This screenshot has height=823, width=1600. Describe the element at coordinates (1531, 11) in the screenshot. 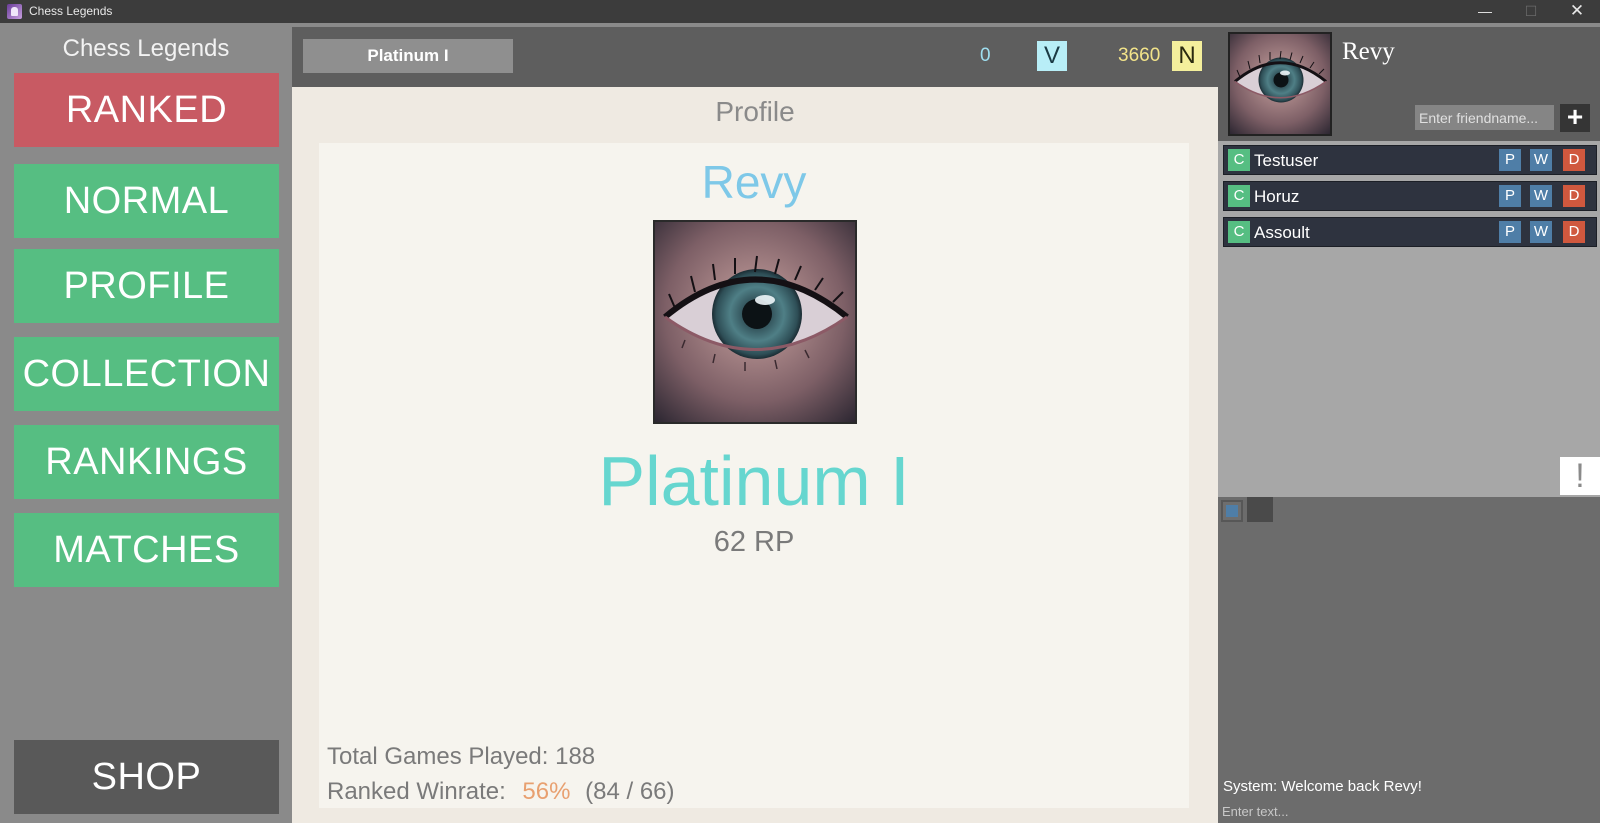

I see `maximize-button: ☐` at that location.